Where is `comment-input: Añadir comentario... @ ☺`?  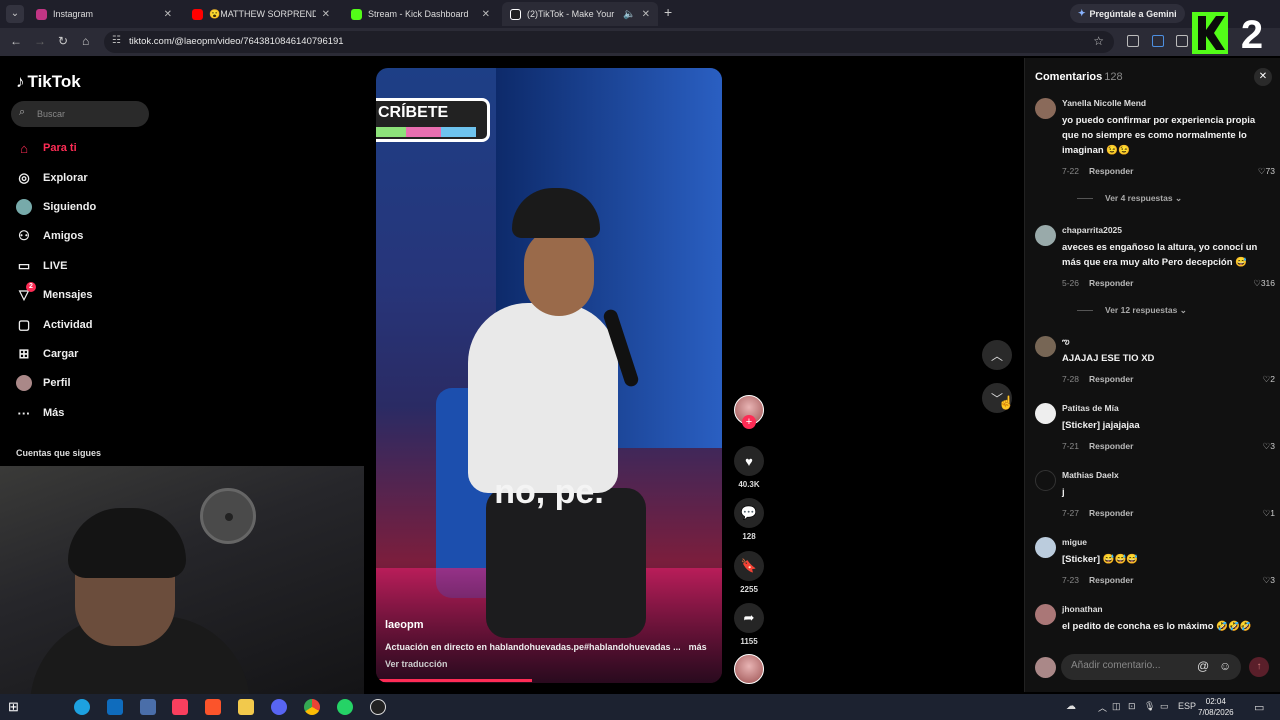 comment-input: Añadir comentario... @ ☺ is located at coordinates (1151, 667).